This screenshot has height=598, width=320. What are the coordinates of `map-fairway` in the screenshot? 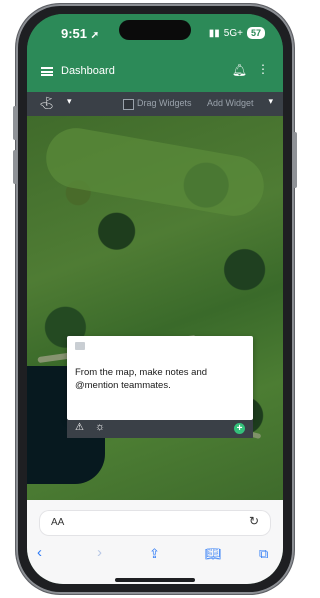 It's located at (155, 172).